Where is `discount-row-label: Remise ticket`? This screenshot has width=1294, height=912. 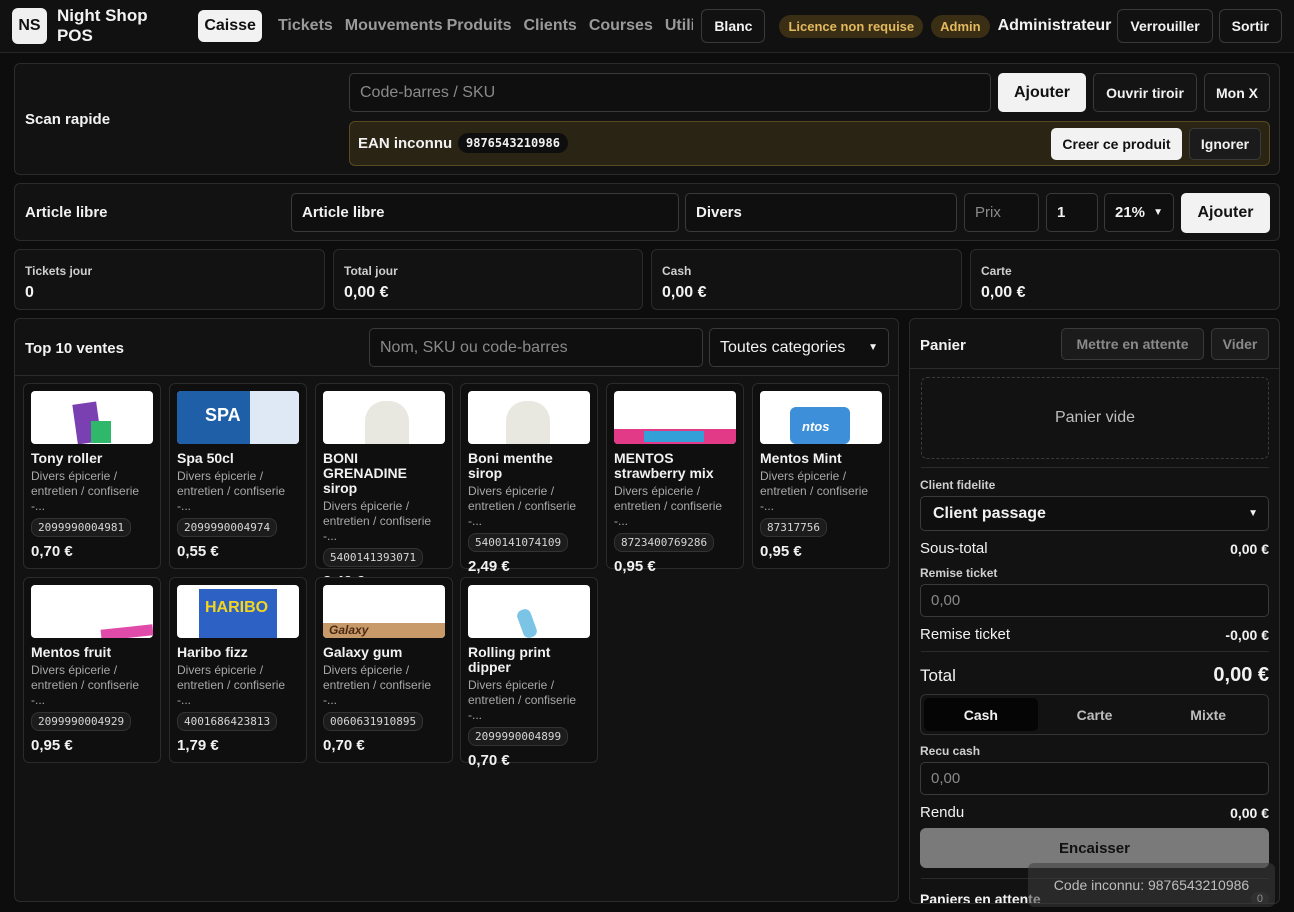 discount-row-label: Remise ticket is located at coordinates (965, 634).